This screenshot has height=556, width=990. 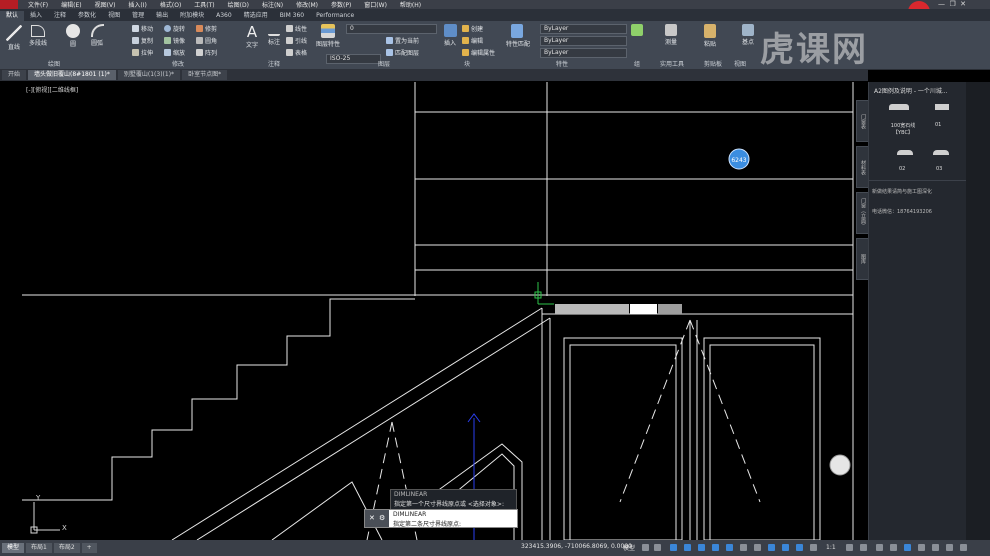 What do you see at coordinates (205, 75) in the screenshot?
I see `doc-tab-3: 卧室节点图*` at bounding box center [205, 75].